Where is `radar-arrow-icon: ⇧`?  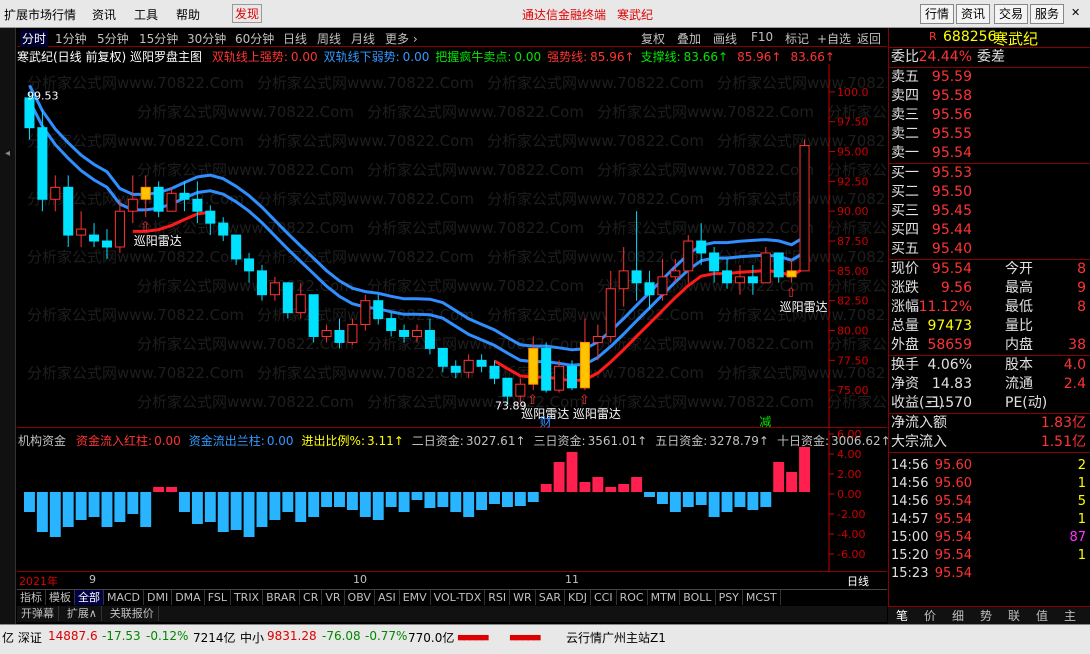
radar-arrow-icon: ⇧ is located at coordinates (791, 293).